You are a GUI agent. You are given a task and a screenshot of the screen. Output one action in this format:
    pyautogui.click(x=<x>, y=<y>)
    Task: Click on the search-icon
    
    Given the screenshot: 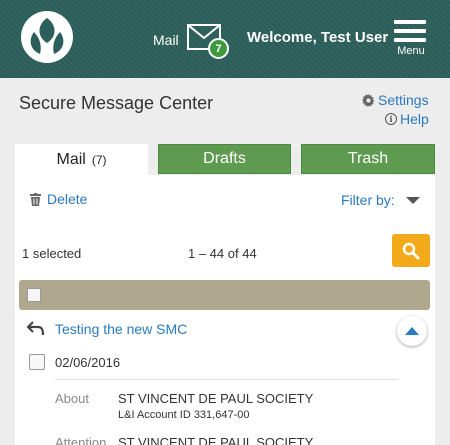 What is the action you would take?
    pyautogui.click(x=411, y=250)
    